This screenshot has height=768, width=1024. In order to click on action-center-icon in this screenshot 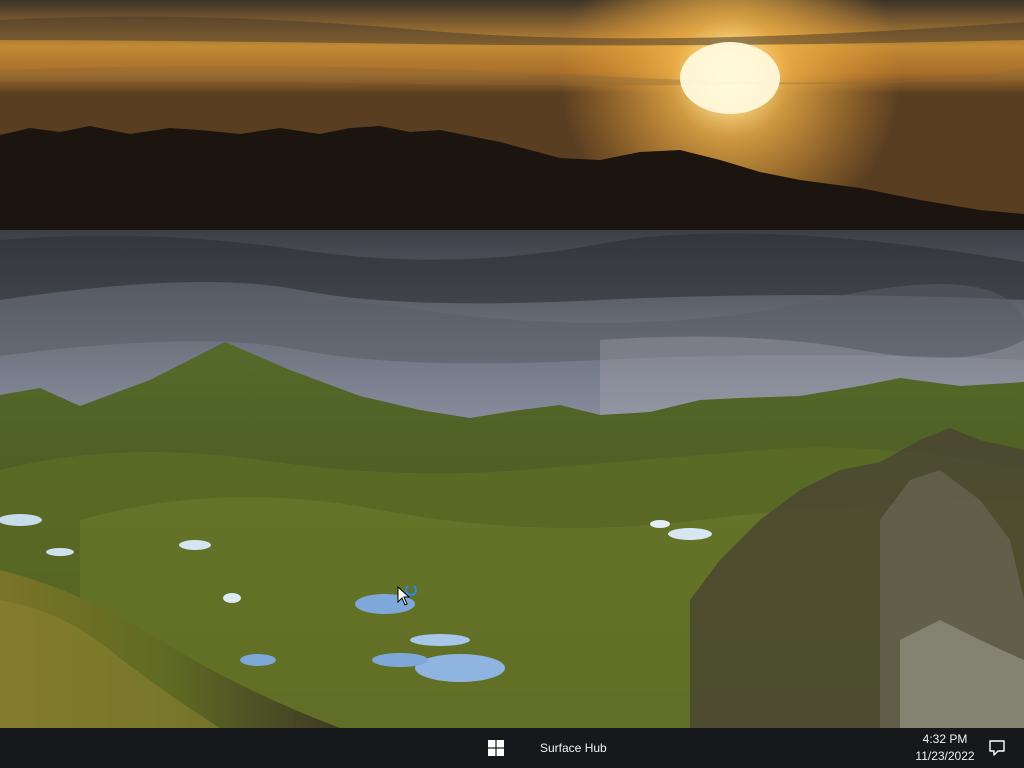, I will do `click(997, 748)`.